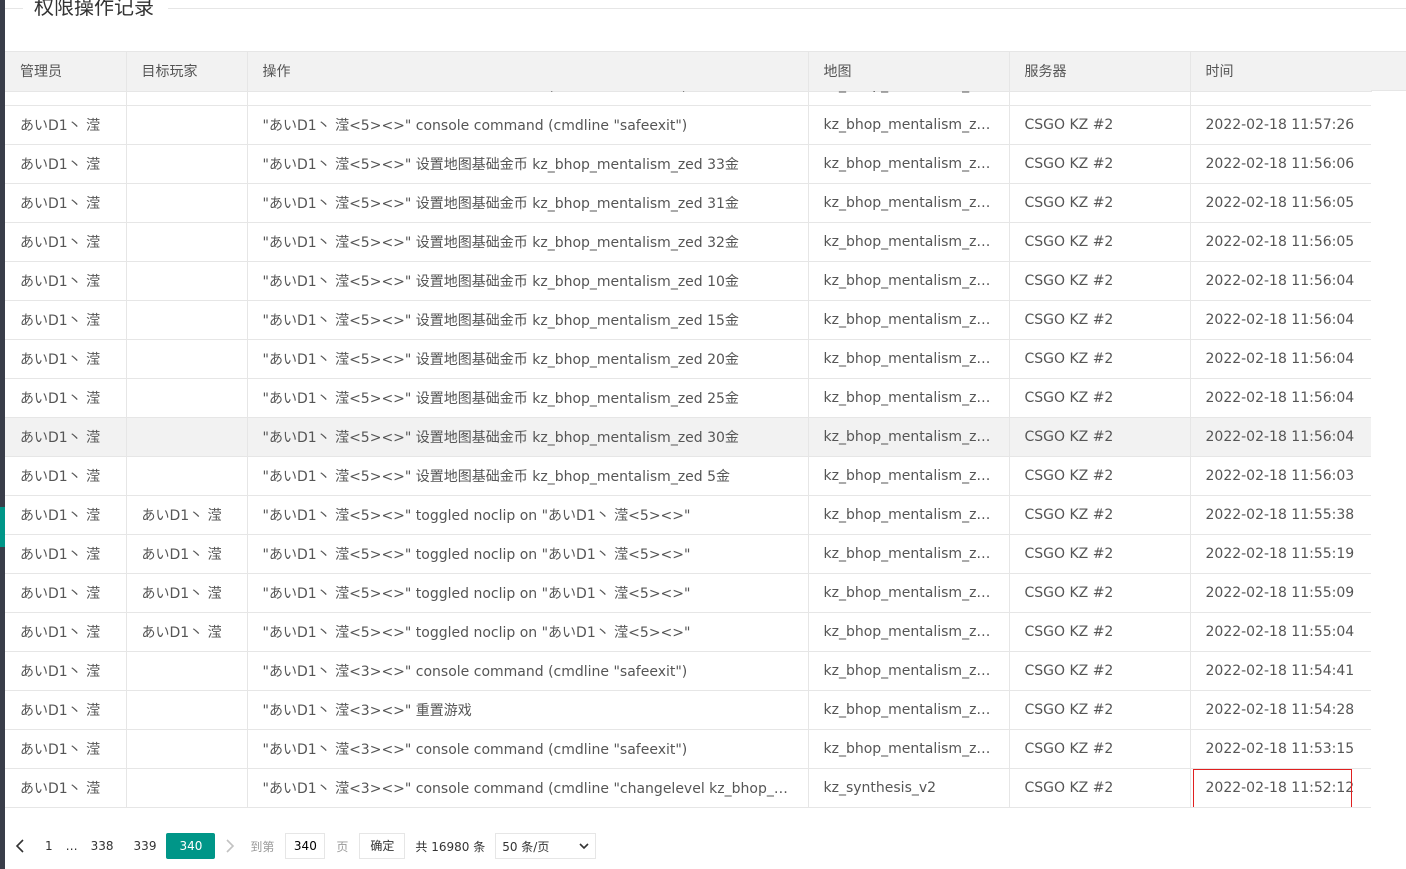  Describe the element at coordinates (1100, 72) in the screenshot. I see `column-header-server: 服务器` at that location.